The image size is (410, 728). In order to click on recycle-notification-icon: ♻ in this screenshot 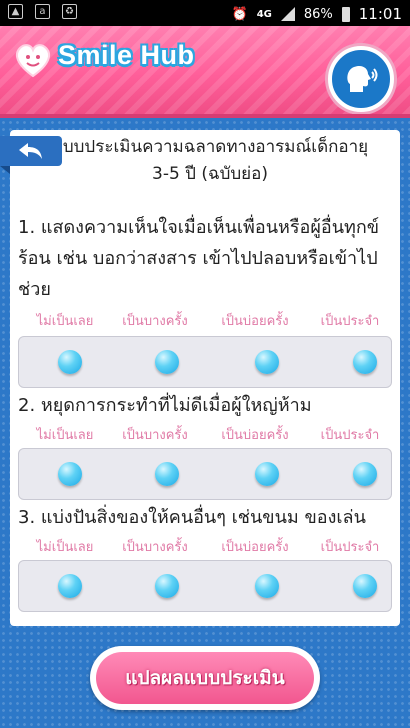, I will do `click(69, 11)`.